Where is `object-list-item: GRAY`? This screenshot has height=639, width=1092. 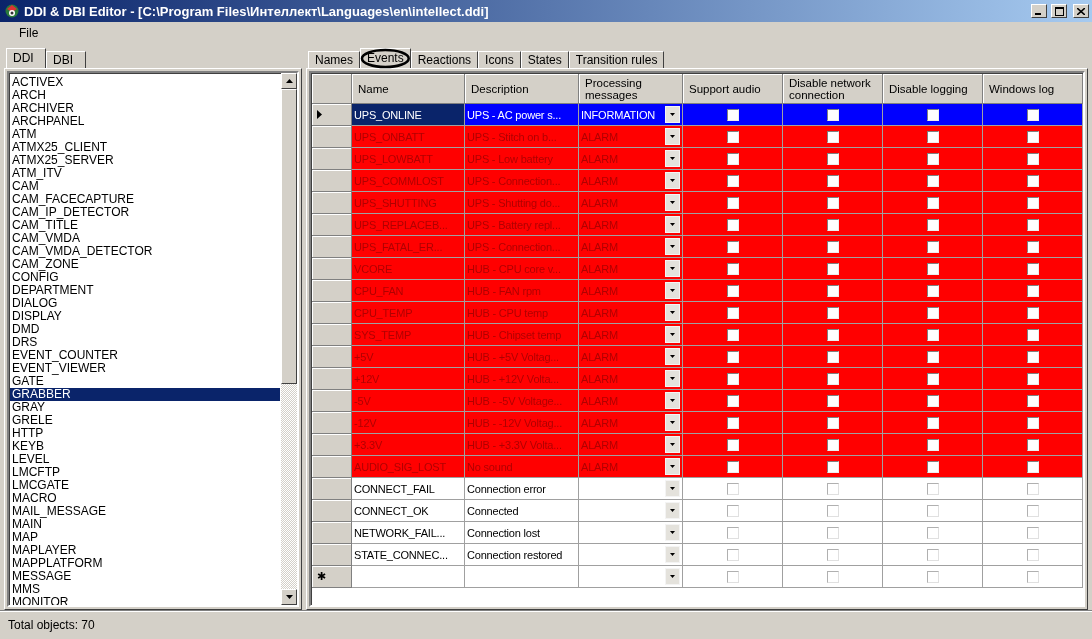
object-list-item: GRAY is located at coordinates (145, 407).